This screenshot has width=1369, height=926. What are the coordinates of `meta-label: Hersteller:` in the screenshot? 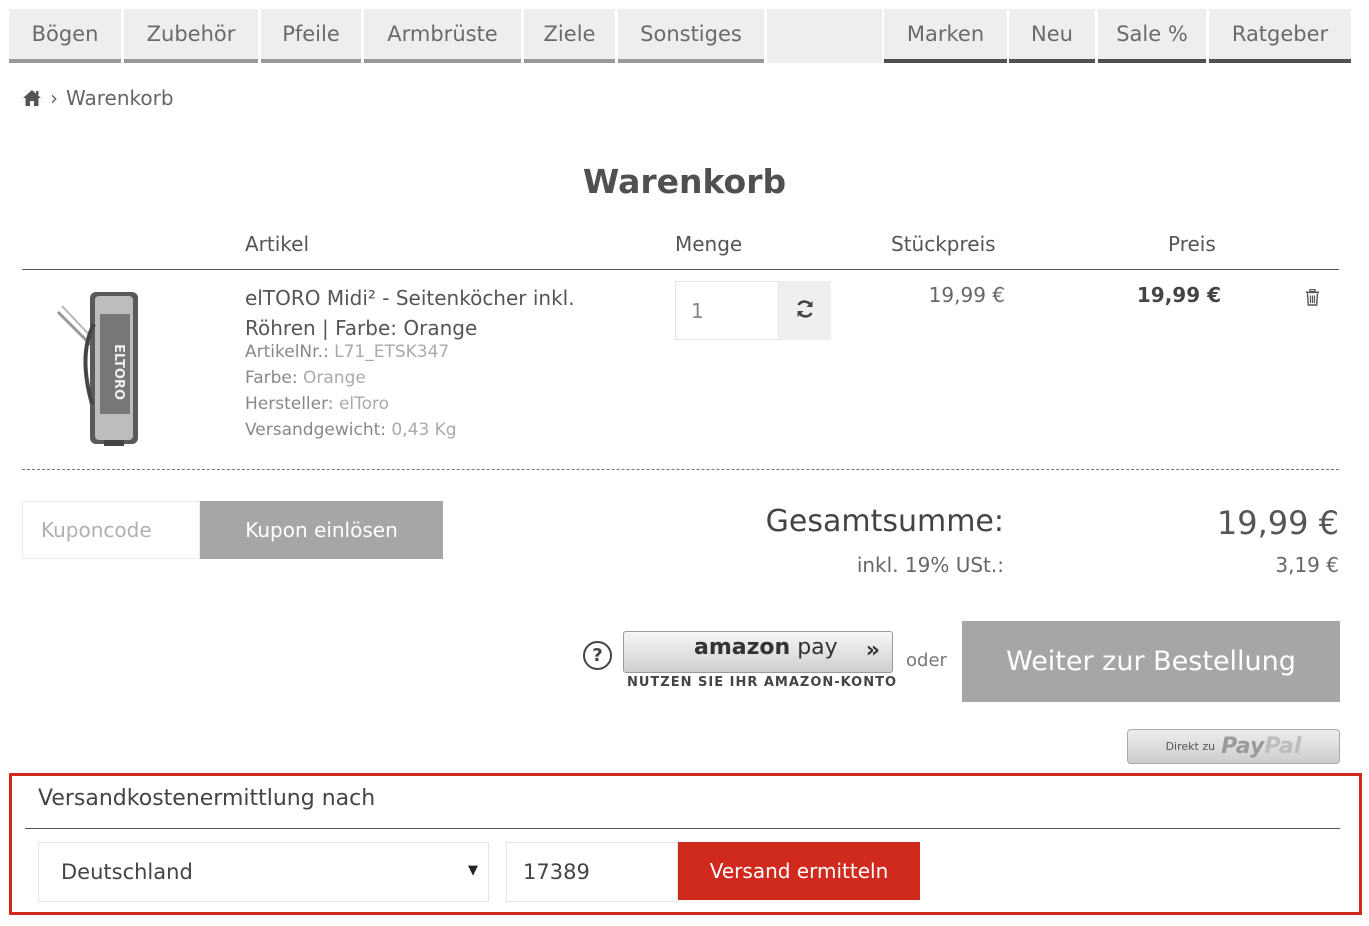 It's located at (289, 404).